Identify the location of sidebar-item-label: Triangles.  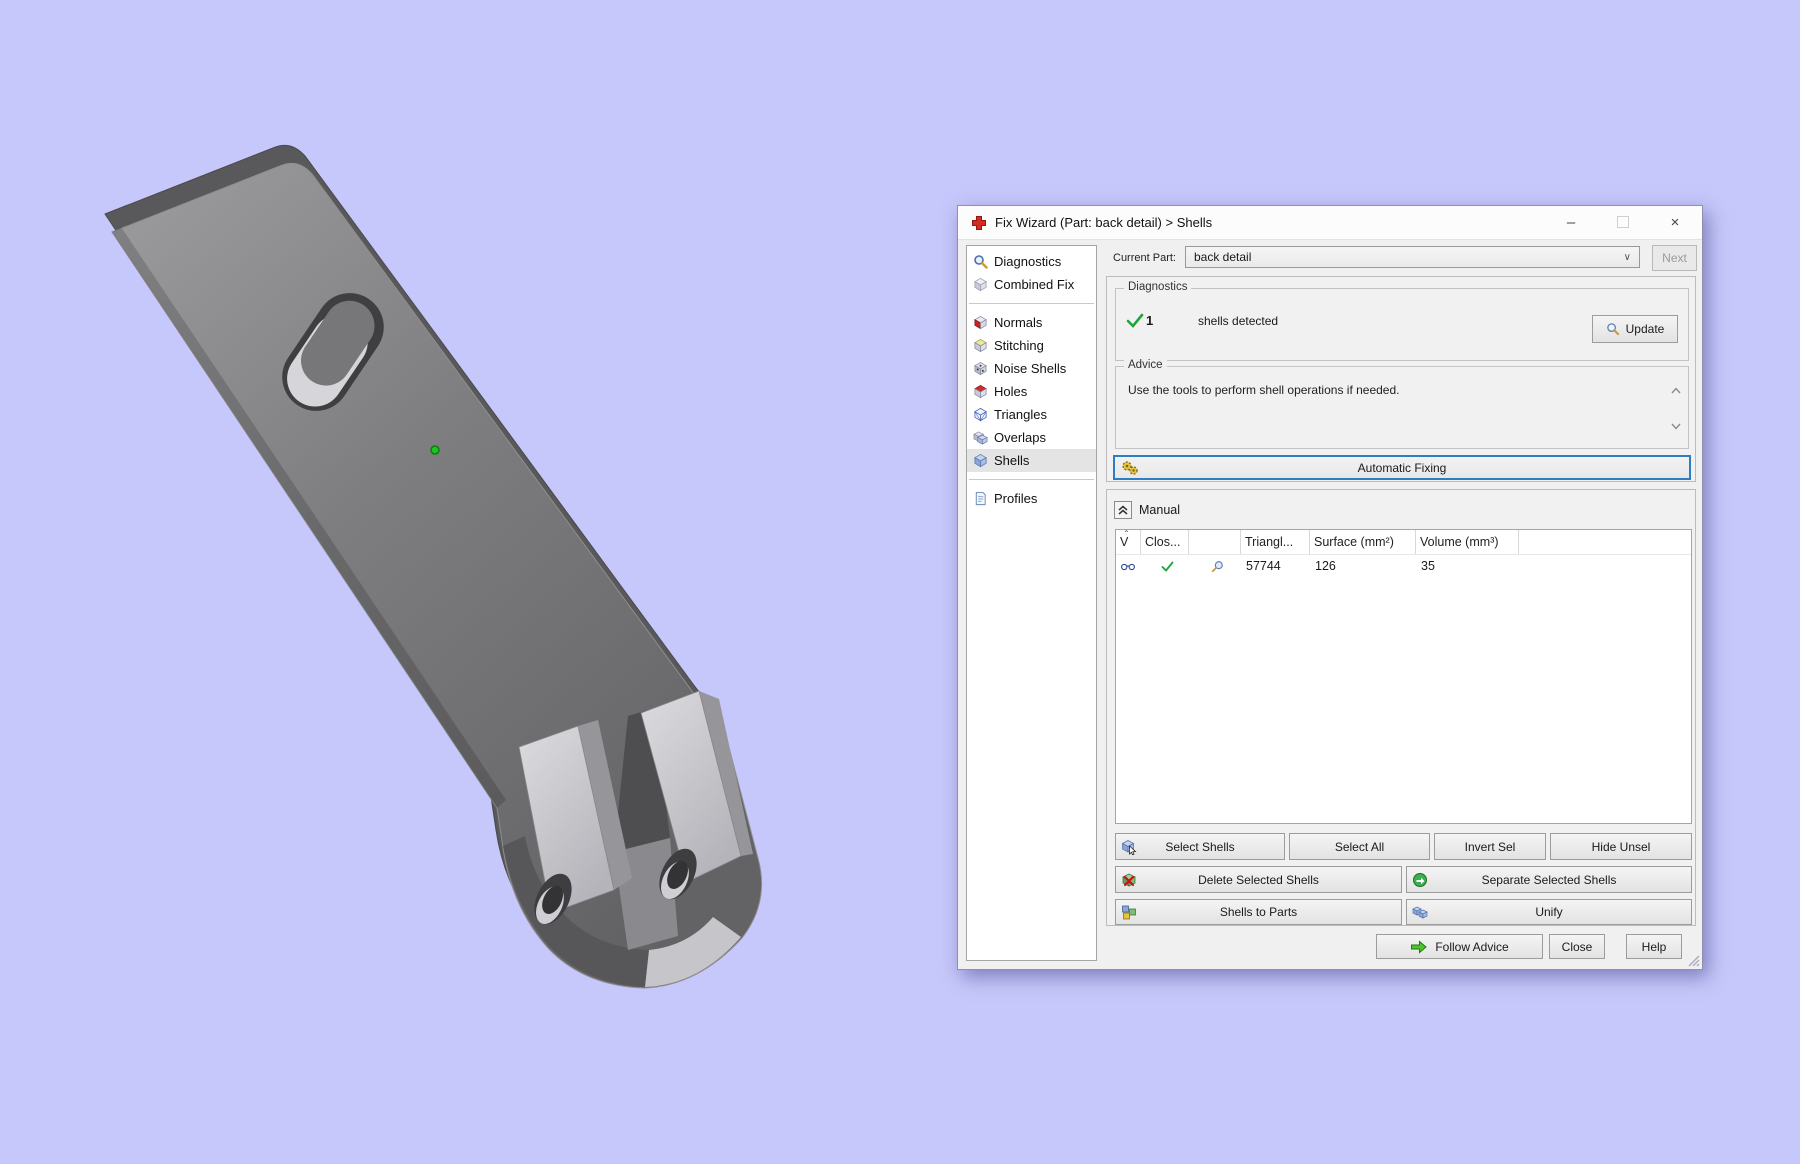
(1020, 414).